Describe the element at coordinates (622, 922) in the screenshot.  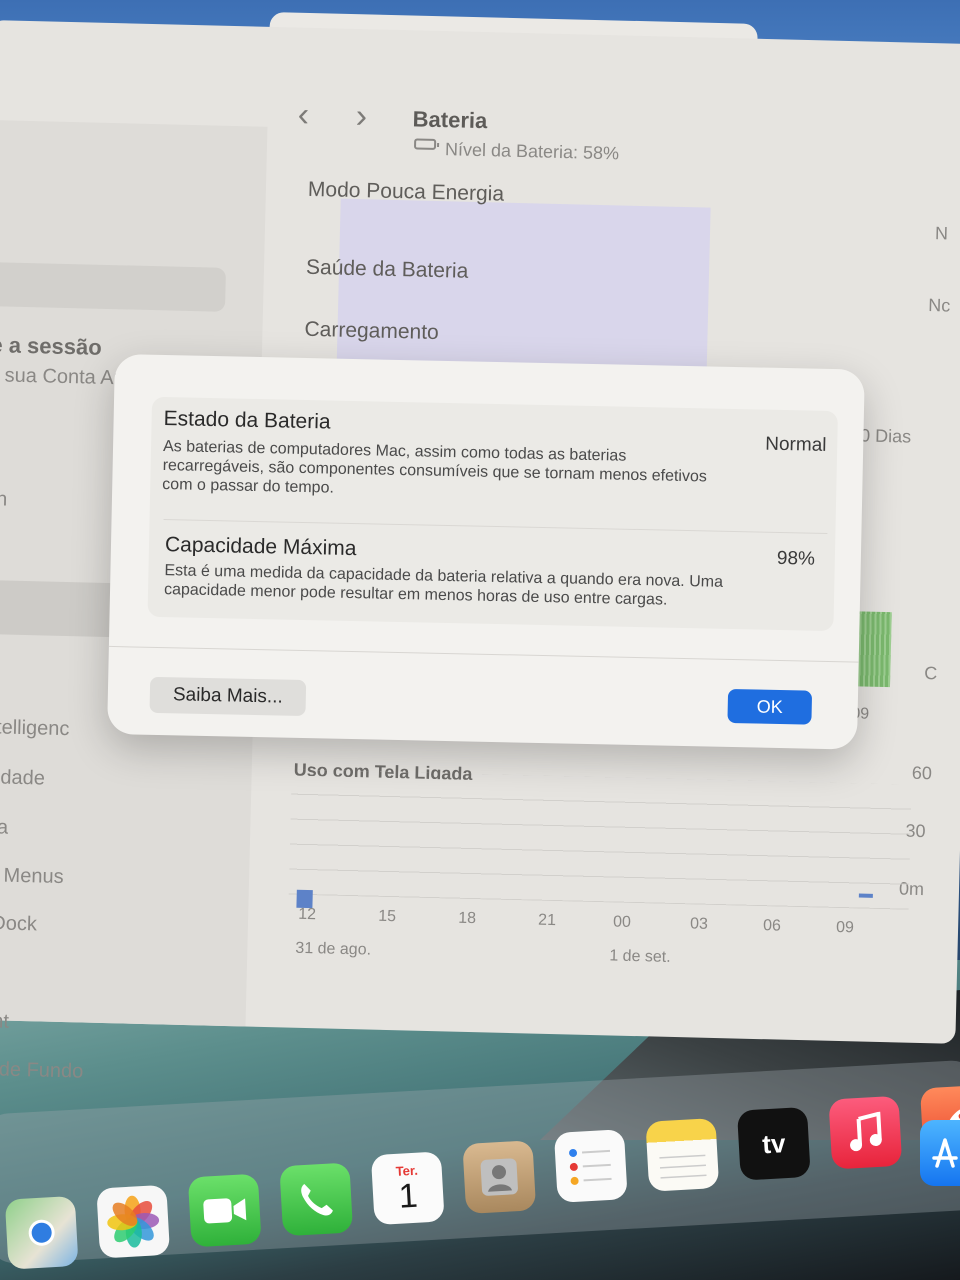
I see `x-tick: 00` at that location.